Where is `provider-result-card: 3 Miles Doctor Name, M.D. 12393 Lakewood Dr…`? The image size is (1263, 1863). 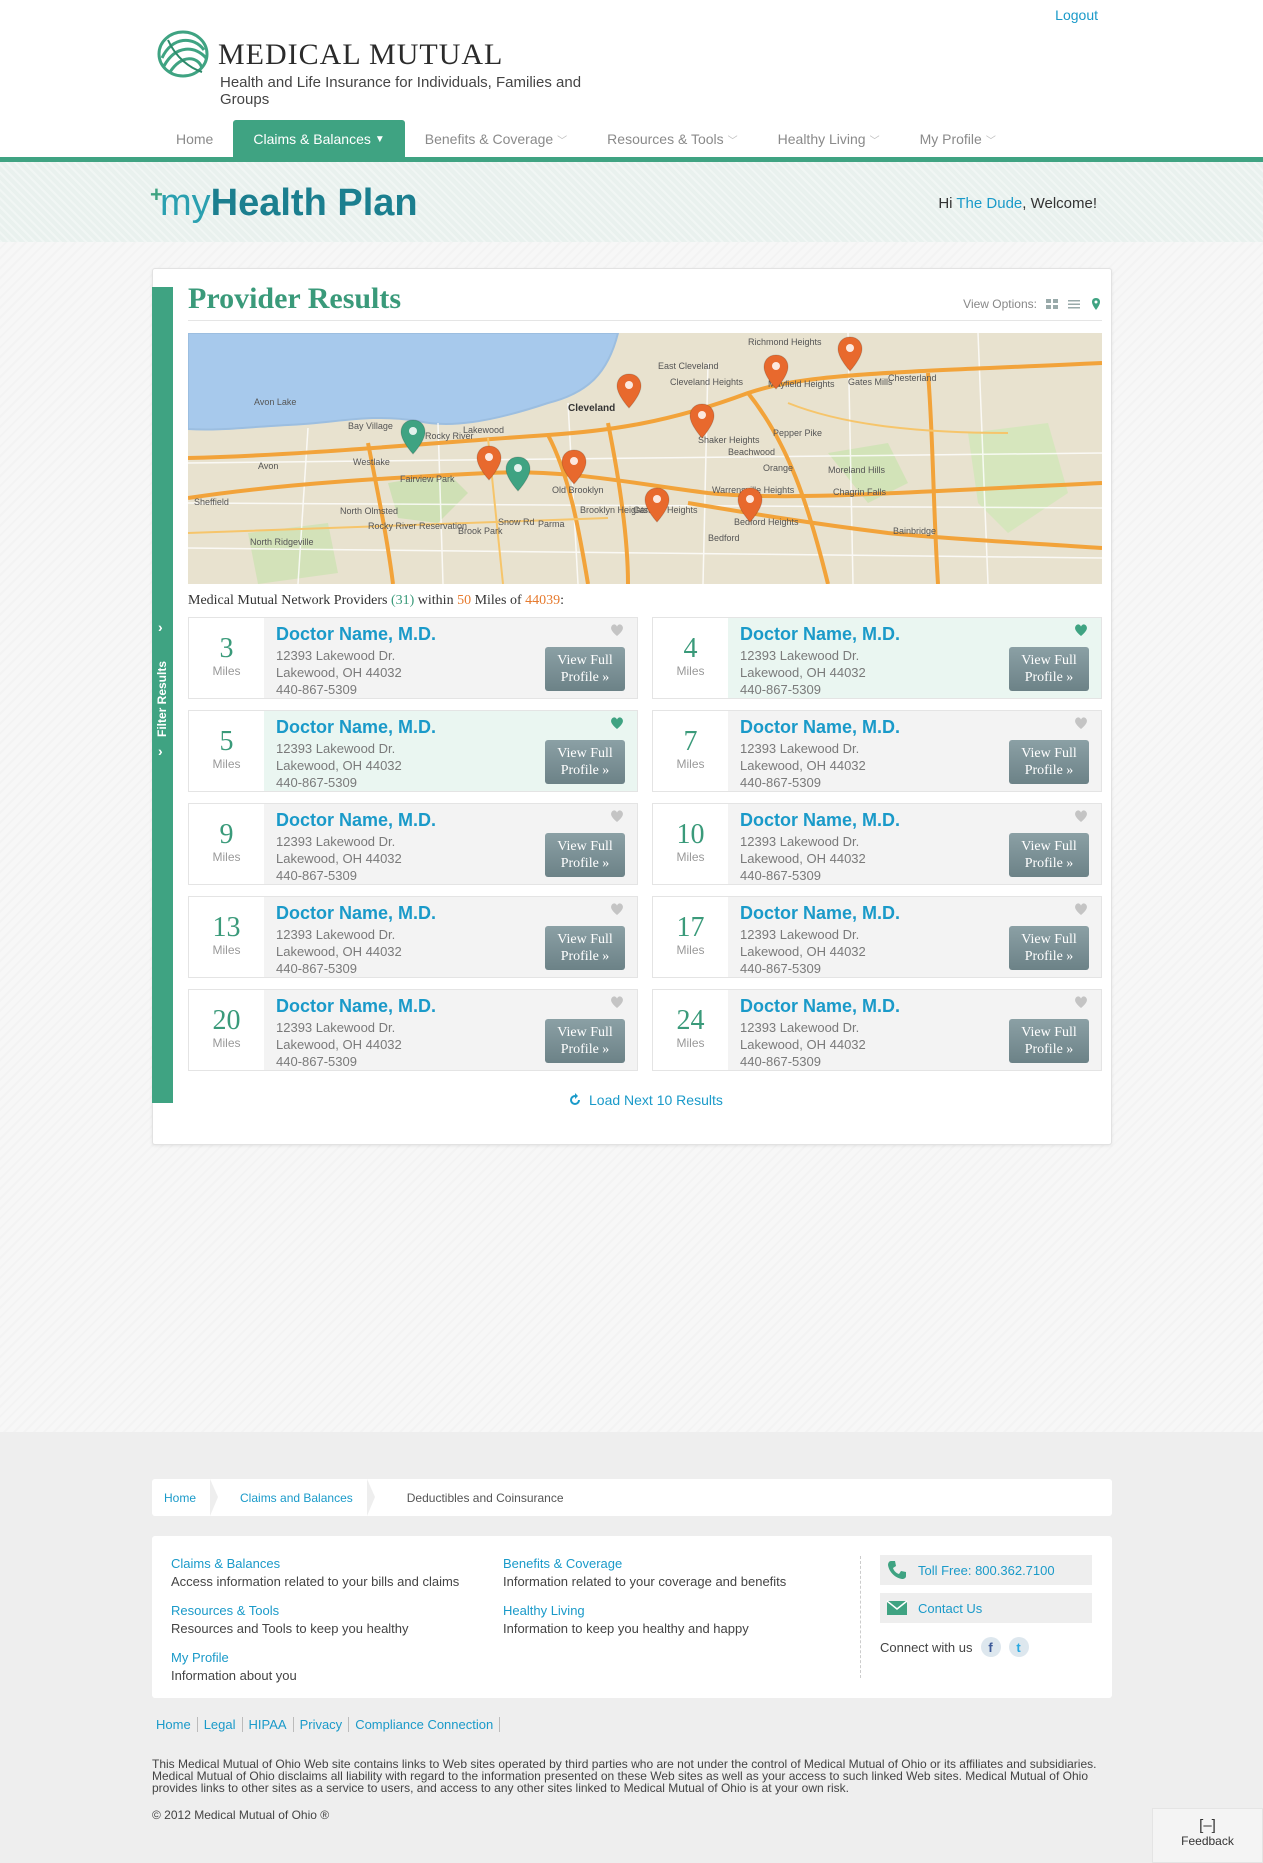 provider-result-card: 3 Miles Doctor Name, M.D. 12393 Lakewood Dr… is located at coordinates (413, 658).